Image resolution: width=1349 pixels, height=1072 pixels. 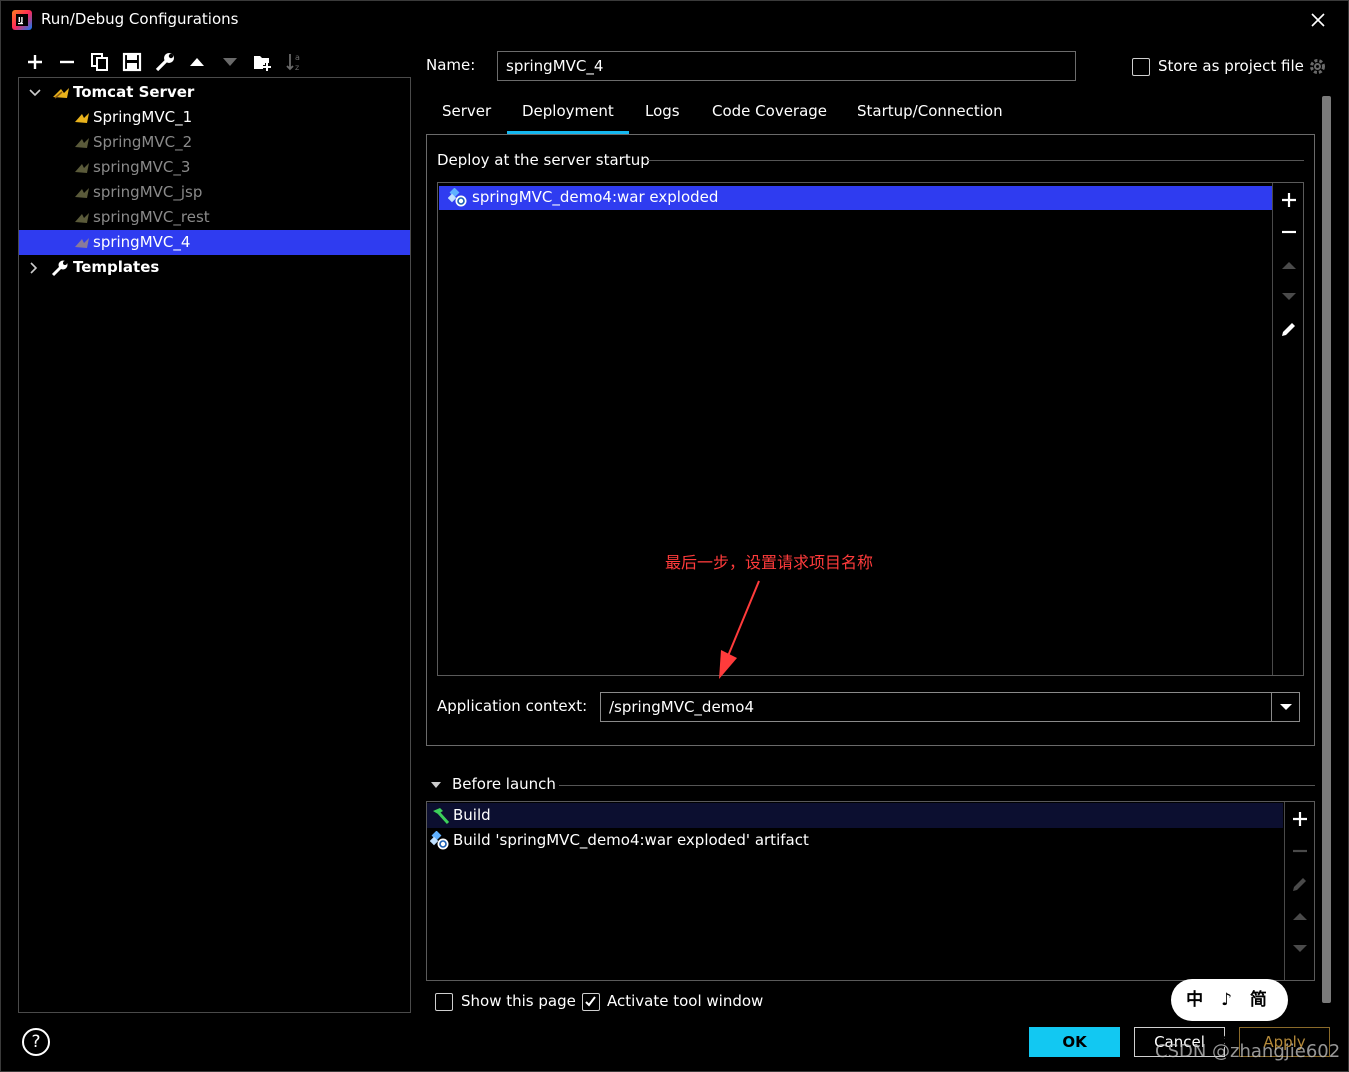 What do you see at coordinates (769, 117) in the screenshot?
I see `tab-code-coverage: Code Coverage` at bounding box center [769, 117].